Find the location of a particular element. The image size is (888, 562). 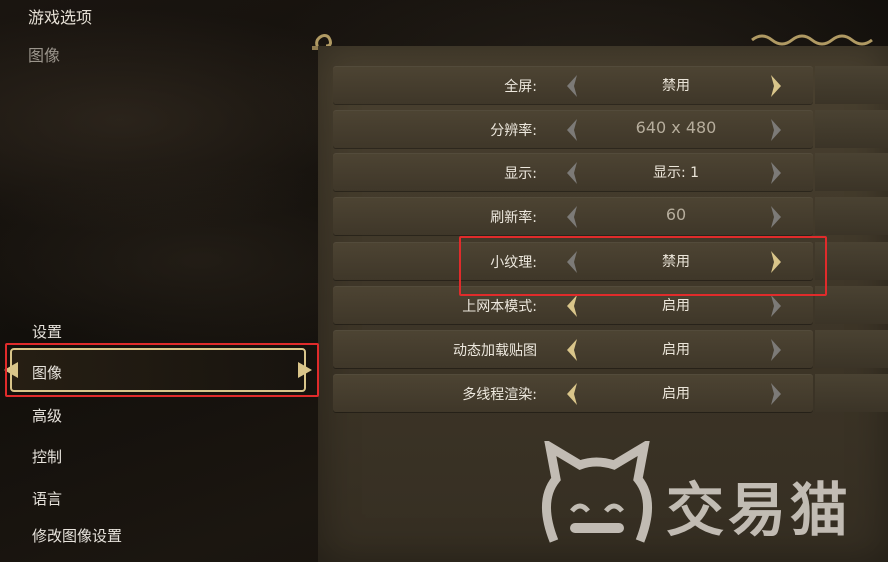

setting-label: 上网本模式: is located at coordinates (499, 307).